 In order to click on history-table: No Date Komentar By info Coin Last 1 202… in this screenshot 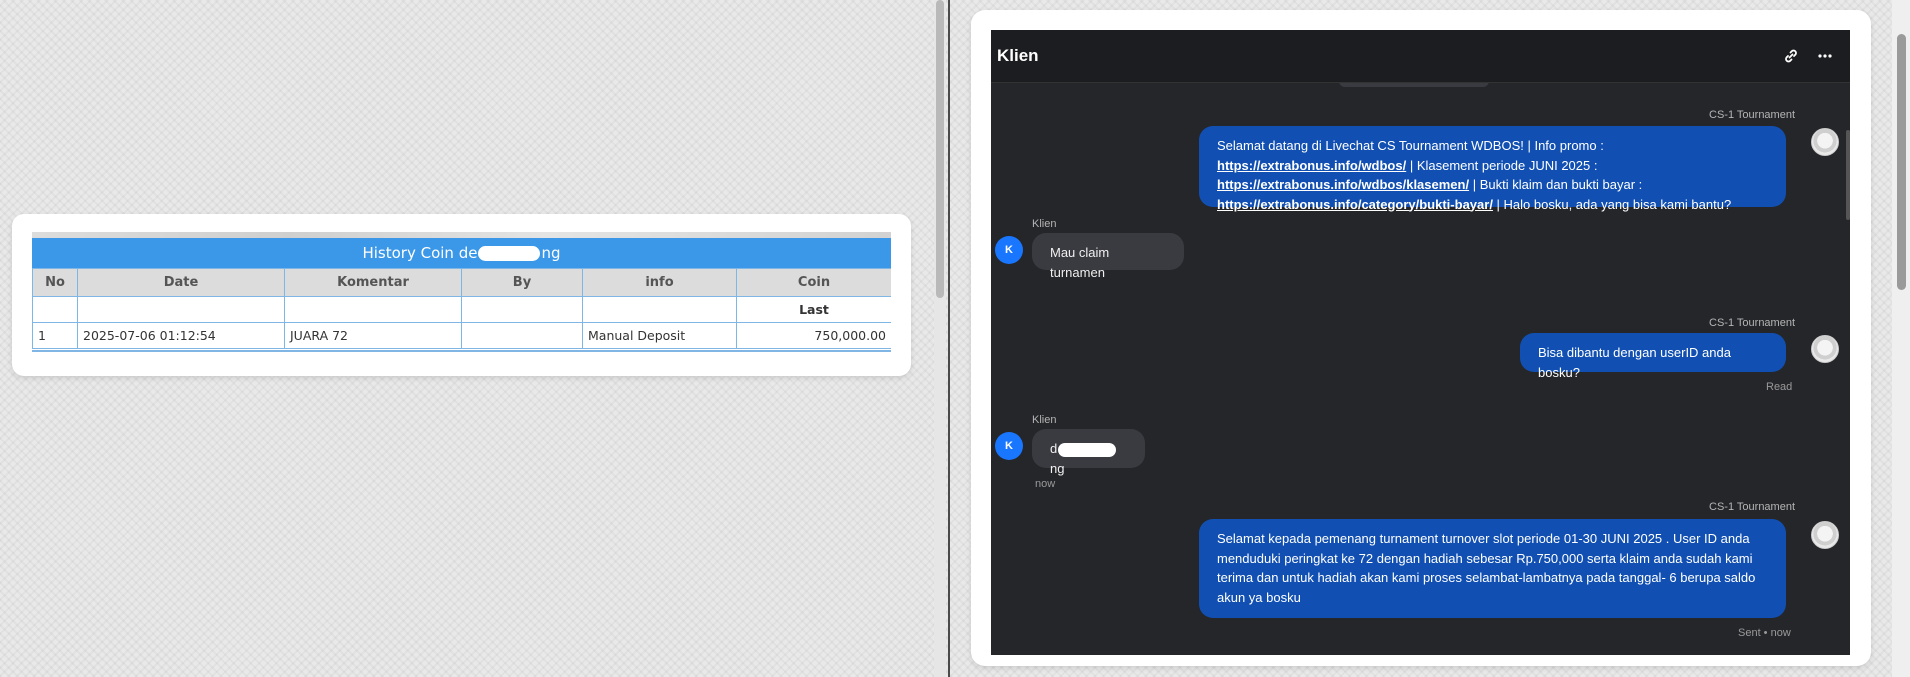, I will do `click(461, 308)`.